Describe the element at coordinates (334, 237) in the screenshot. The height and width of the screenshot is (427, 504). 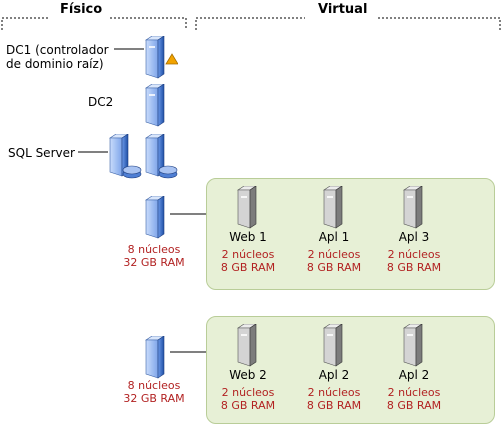
I see `vm-name: Apl 1` at that location.